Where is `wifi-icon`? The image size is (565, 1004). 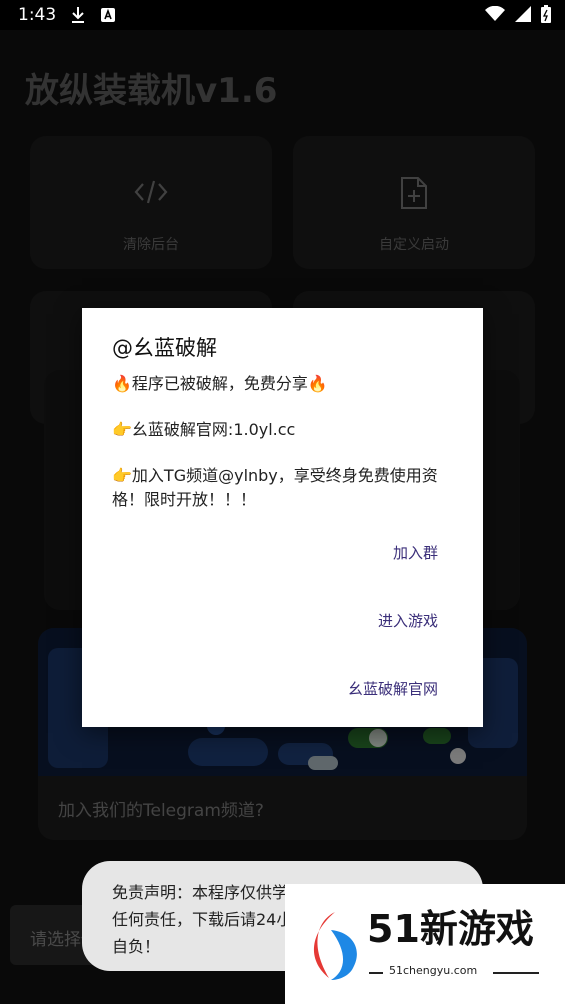
wifi-icon is located at coordinates (495, 16).